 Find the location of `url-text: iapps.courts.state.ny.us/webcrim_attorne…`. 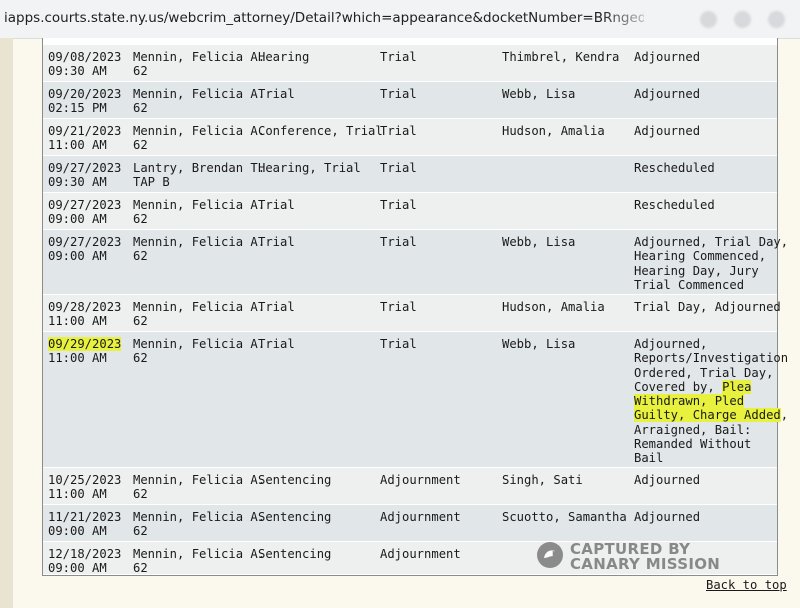

url-text: iapps.courts.state.ny.us/webcrim_attorne… is located at coordinates (324, 18).